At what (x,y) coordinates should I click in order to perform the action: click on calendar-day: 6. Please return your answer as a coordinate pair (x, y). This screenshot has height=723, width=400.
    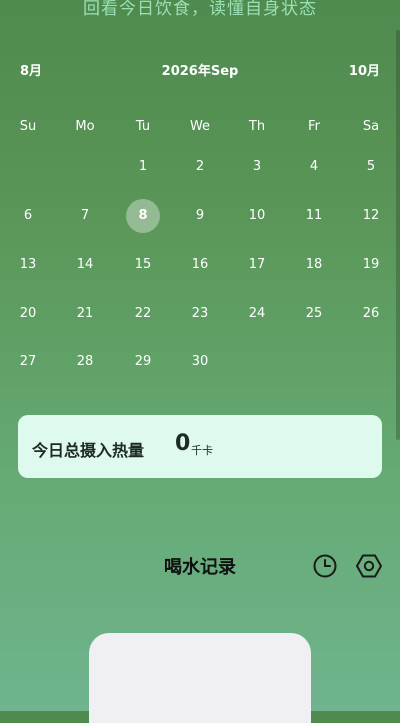
    Looking at the image, I should click on (28, 216).